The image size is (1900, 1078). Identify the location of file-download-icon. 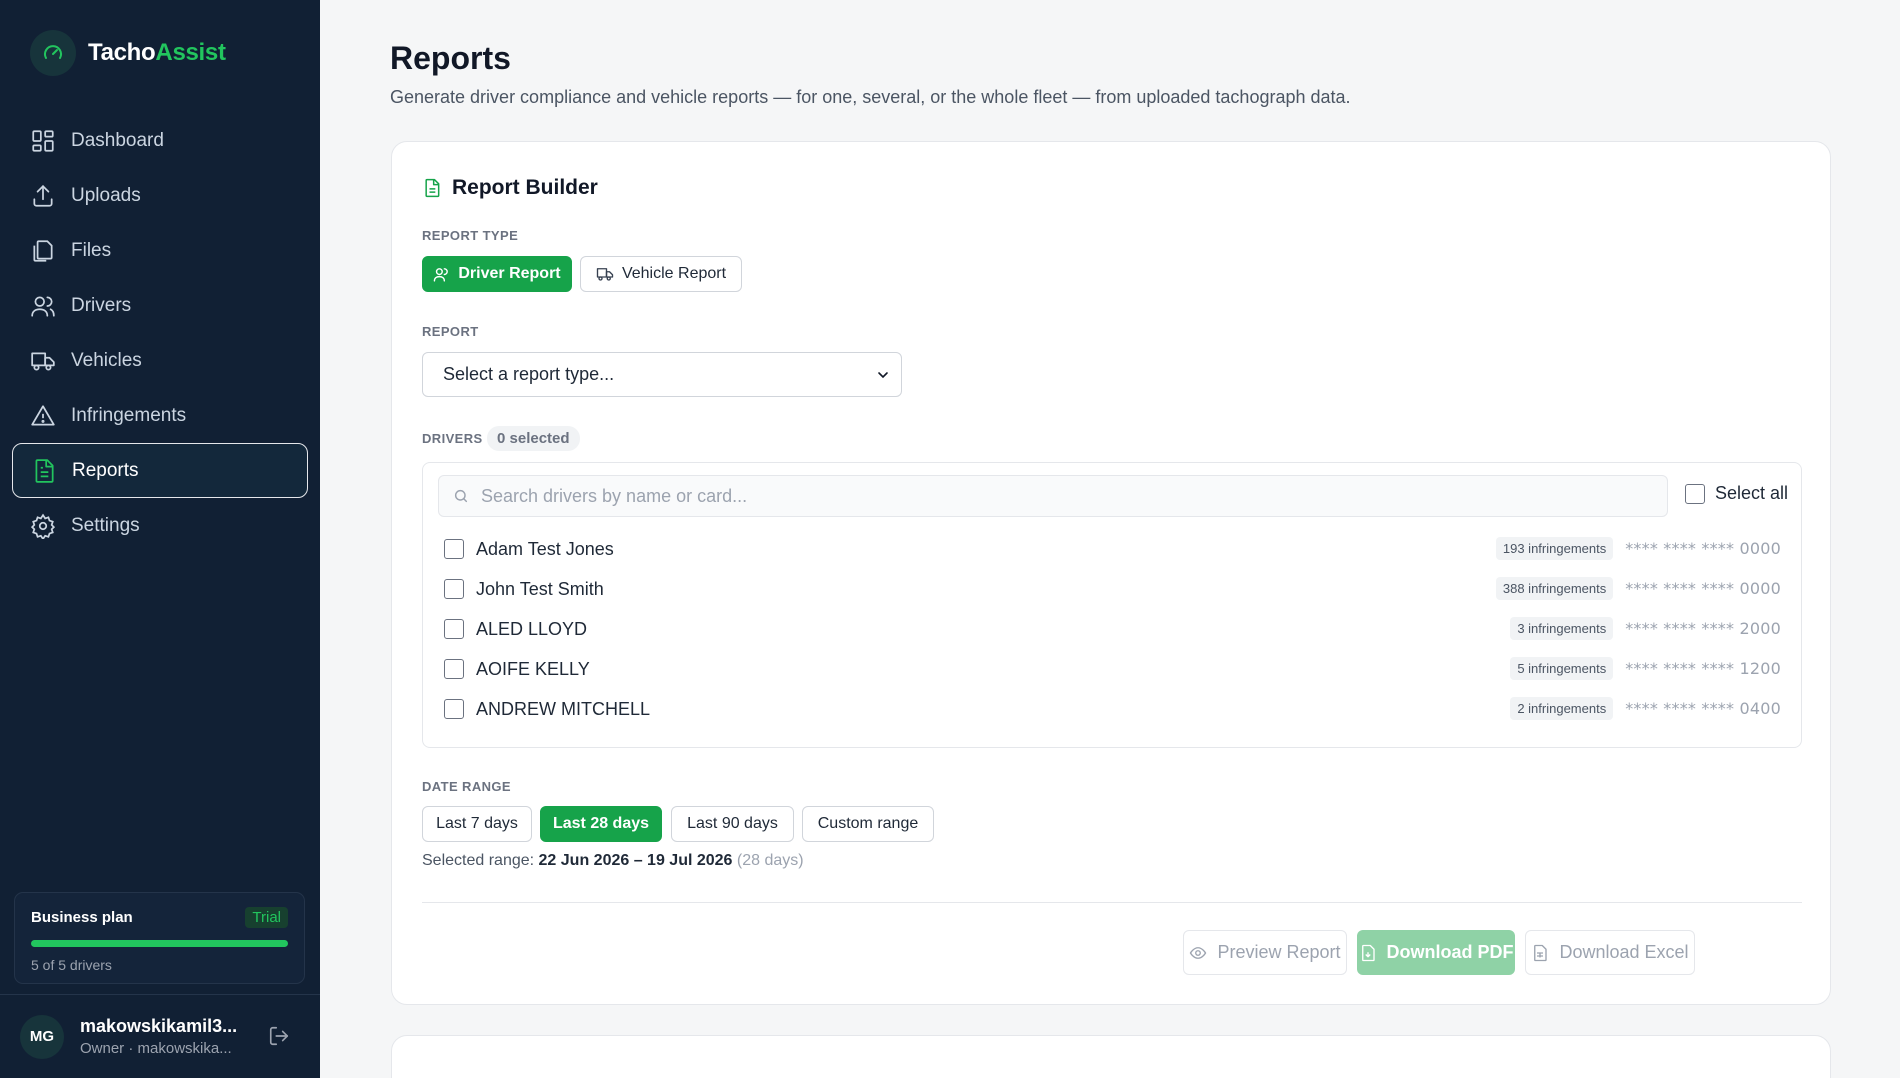
(1368, 952).